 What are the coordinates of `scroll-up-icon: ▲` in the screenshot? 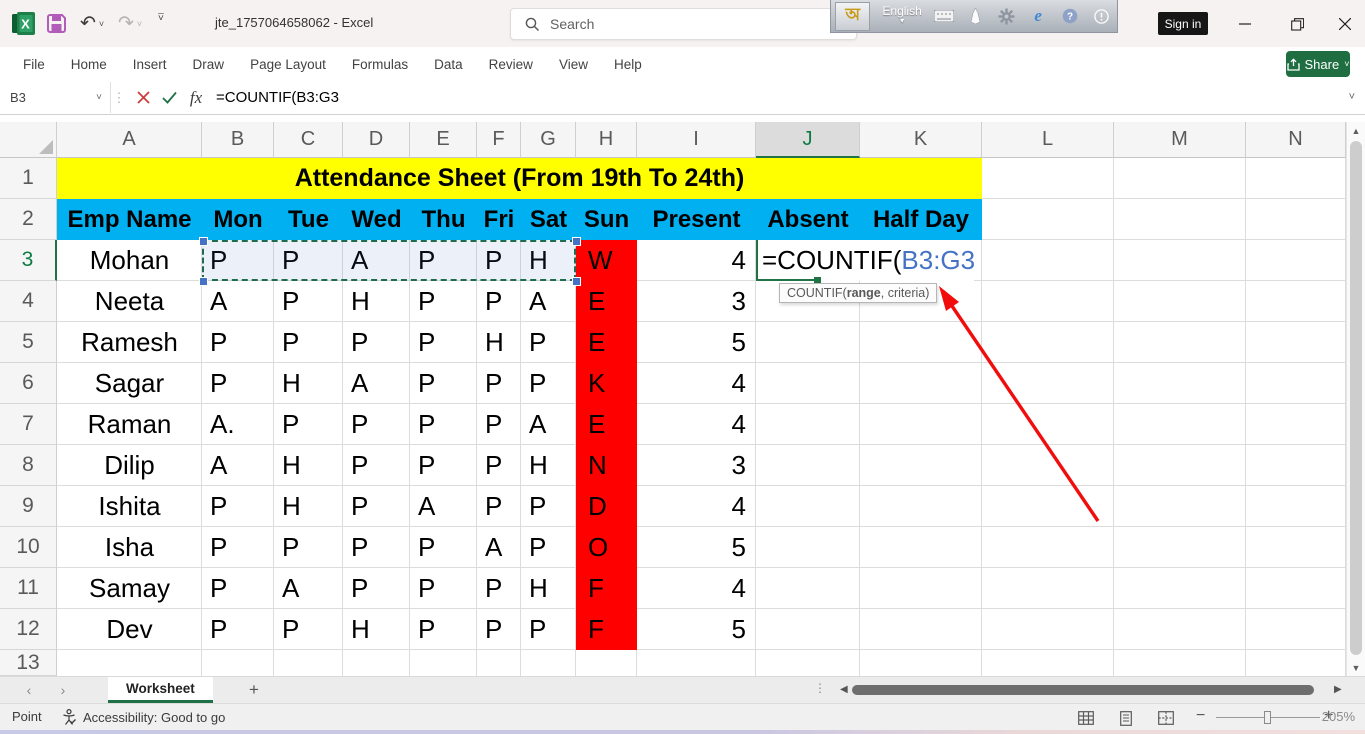 It's located at (1356, 130).